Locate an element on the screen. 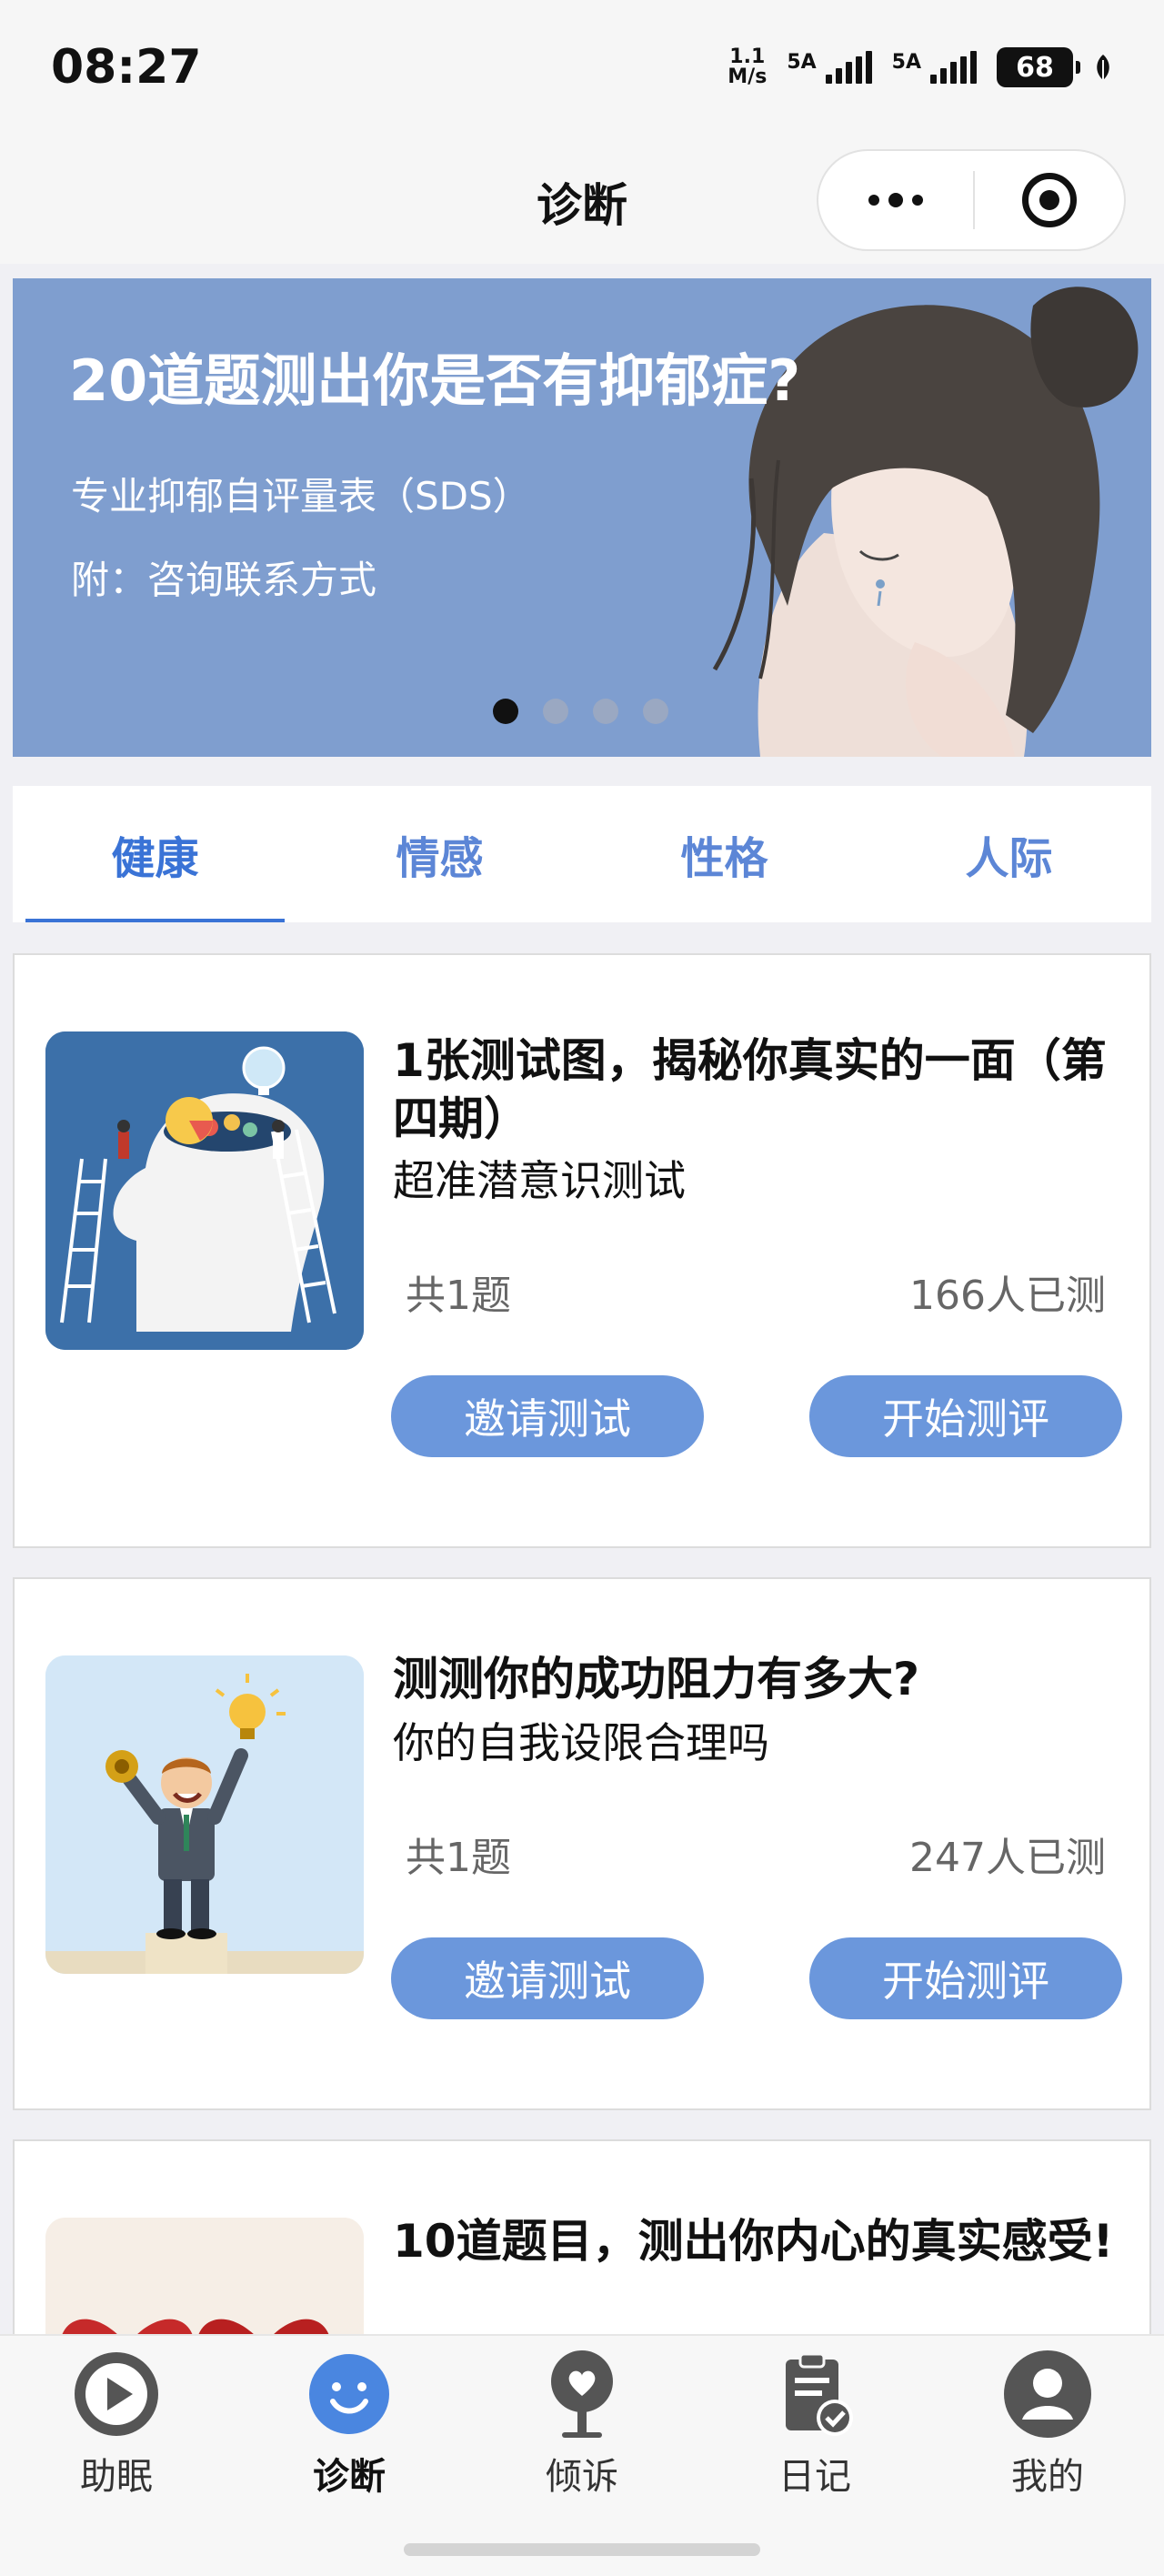  banner-subtitle-2: 附：咨询联系方式 is located at coordinates (224, 580).